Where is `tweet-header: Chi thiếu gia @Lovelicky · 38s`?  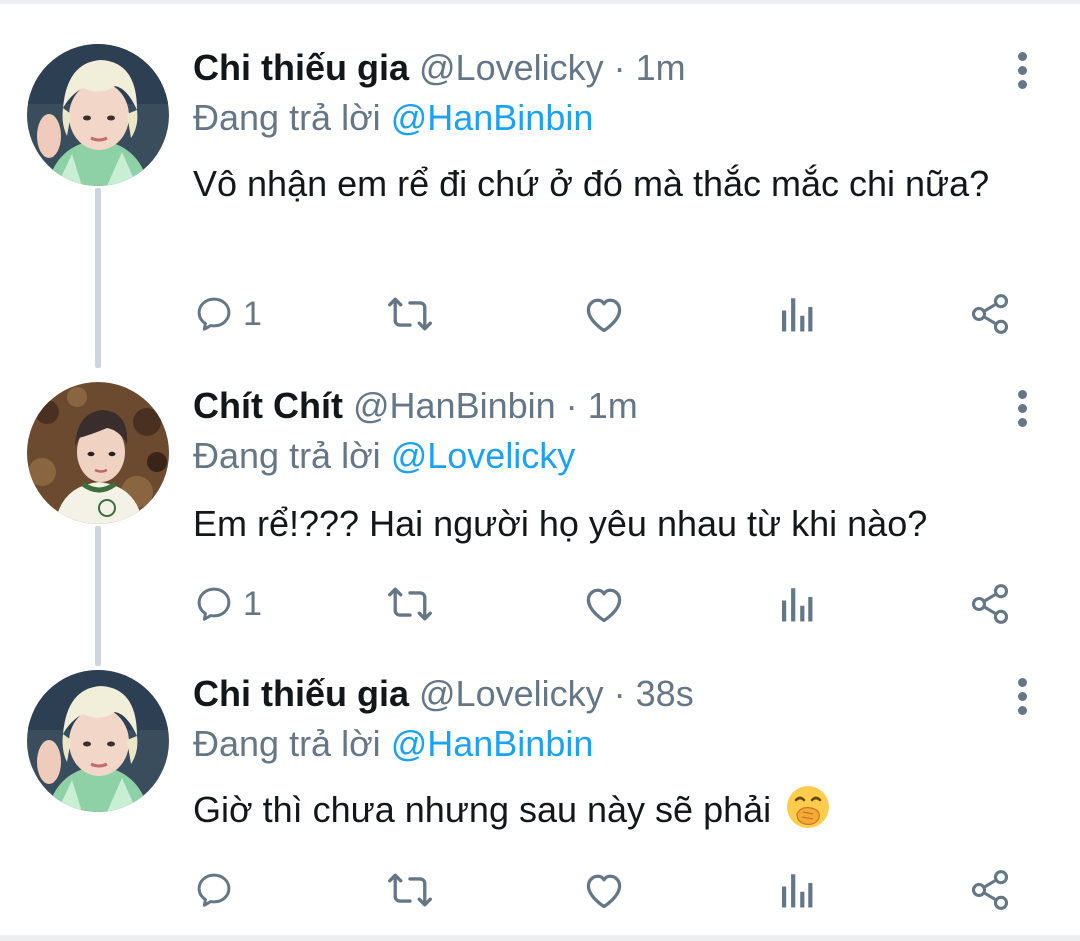
tweet-header: Chi thiếu gia @Lovelicky · 38s is located at coordinates (443, 694).